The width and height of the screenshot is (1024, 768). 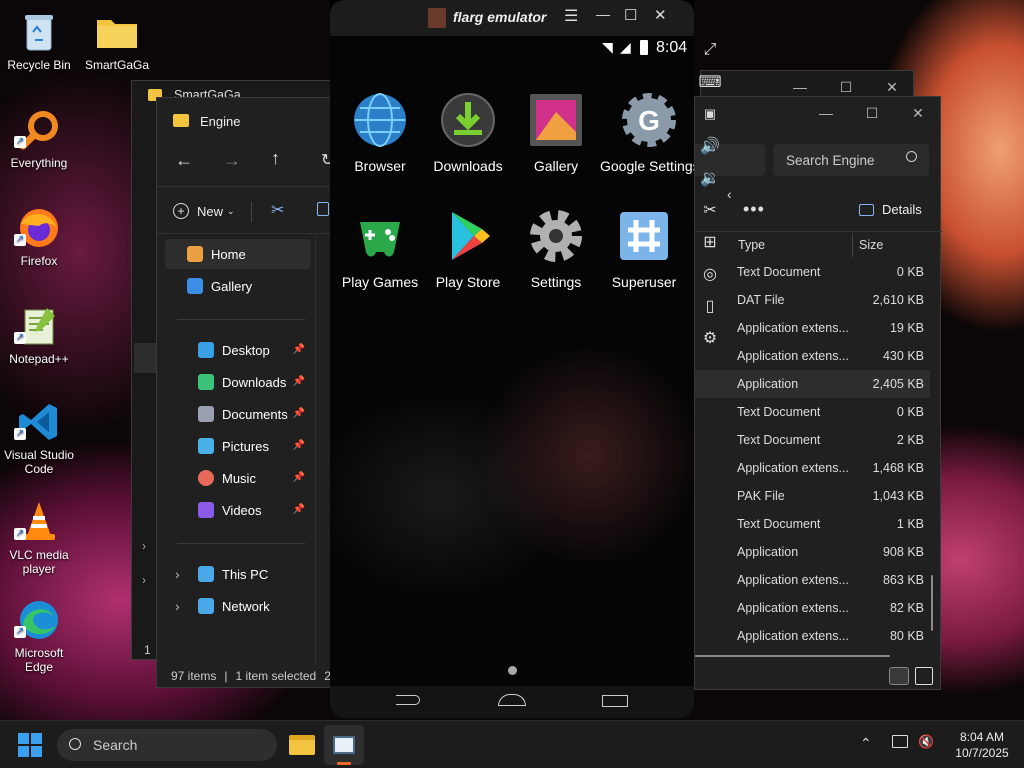 What do you see at coordinates (812, 468) in the screenshot?
I see `table-row: Application extens... 1,468 KB` at bounding box center [812, 468].